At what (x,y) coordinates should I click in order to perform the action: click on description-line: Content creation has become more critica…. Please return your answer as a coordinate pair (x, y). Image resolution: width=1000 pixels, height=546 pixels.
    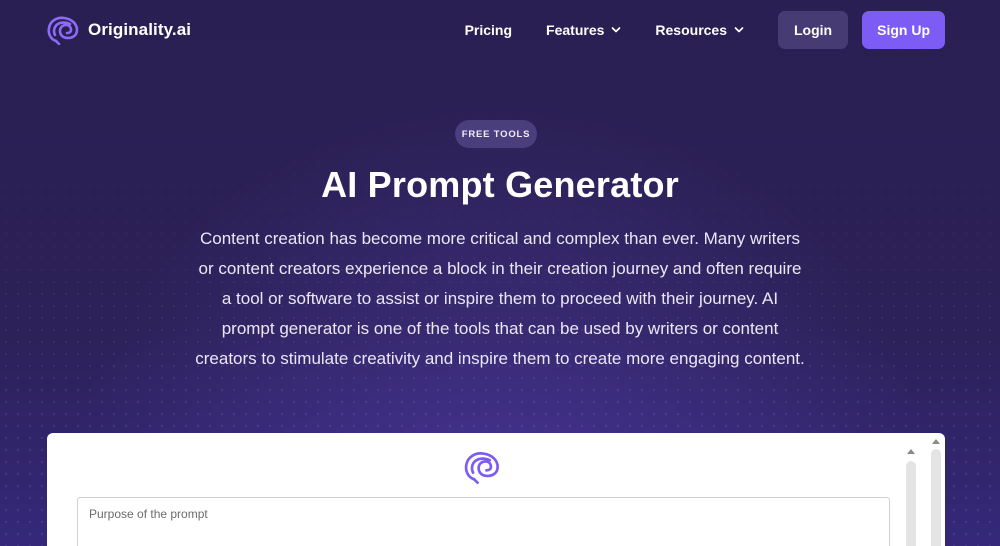
    Looking at the image, I should click on (500, 238).